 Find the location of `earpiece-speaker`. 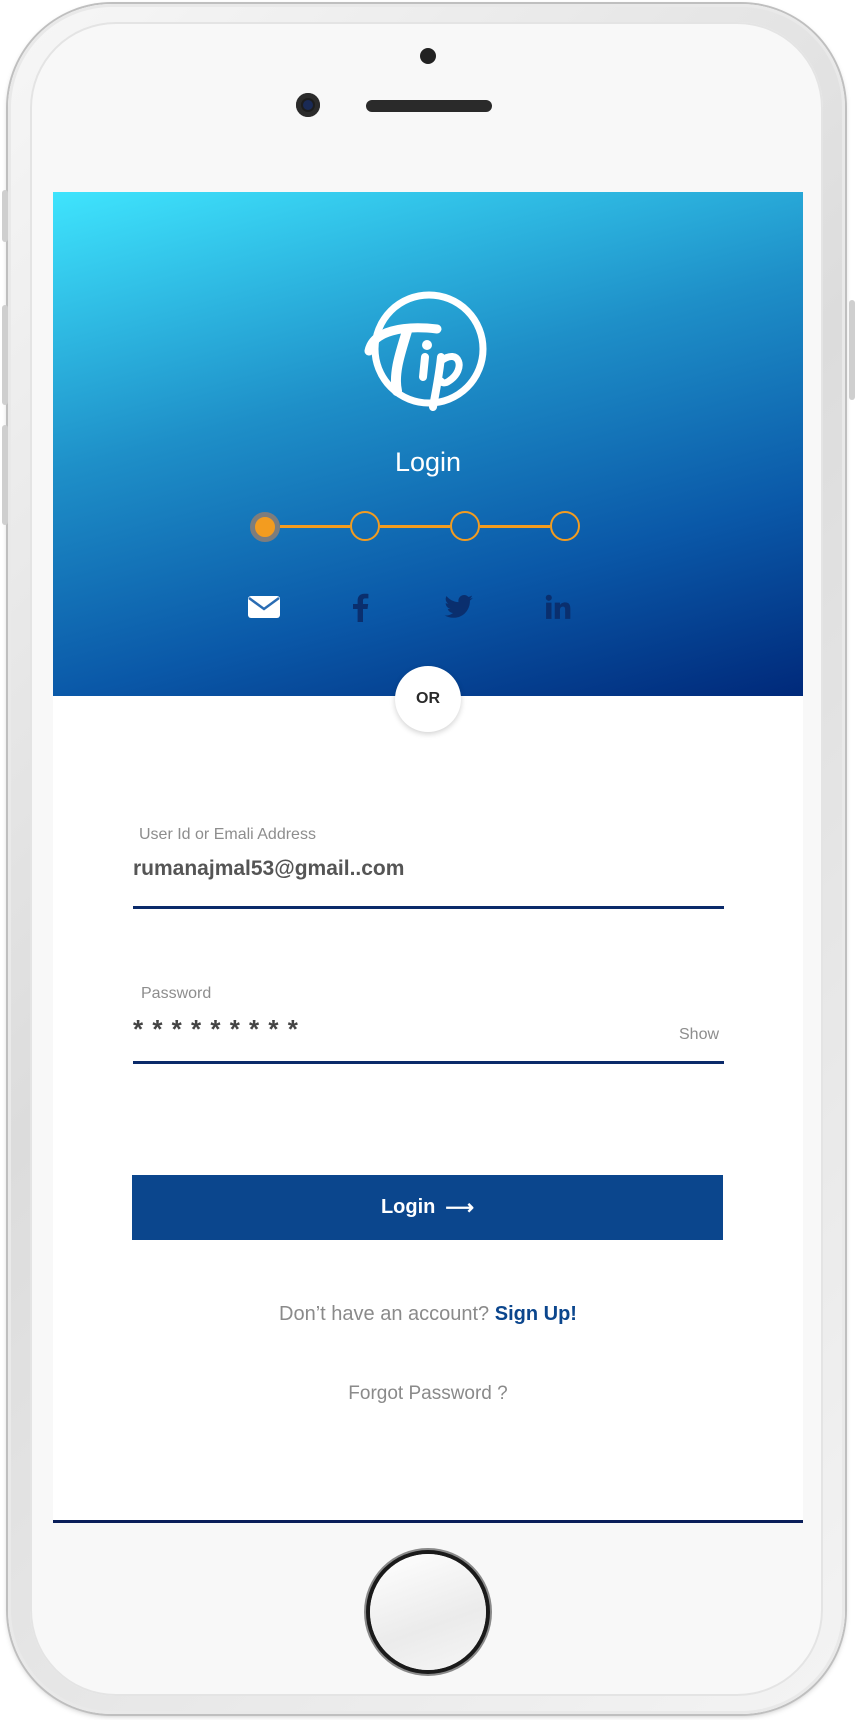

earpiece-speaker is located at coordinates (429, 106).